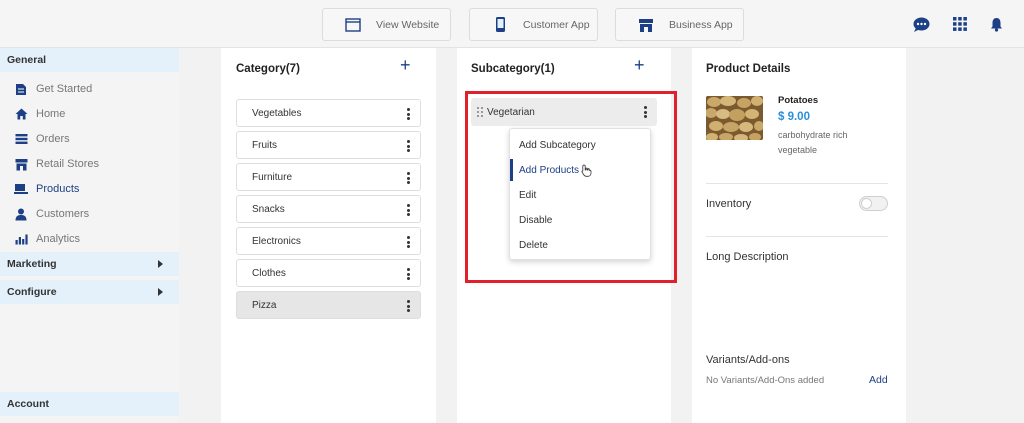  What do you see at coordinates (21, 139) in the screenshot?
I see `orders-icon` at bounding box center [21, 139].